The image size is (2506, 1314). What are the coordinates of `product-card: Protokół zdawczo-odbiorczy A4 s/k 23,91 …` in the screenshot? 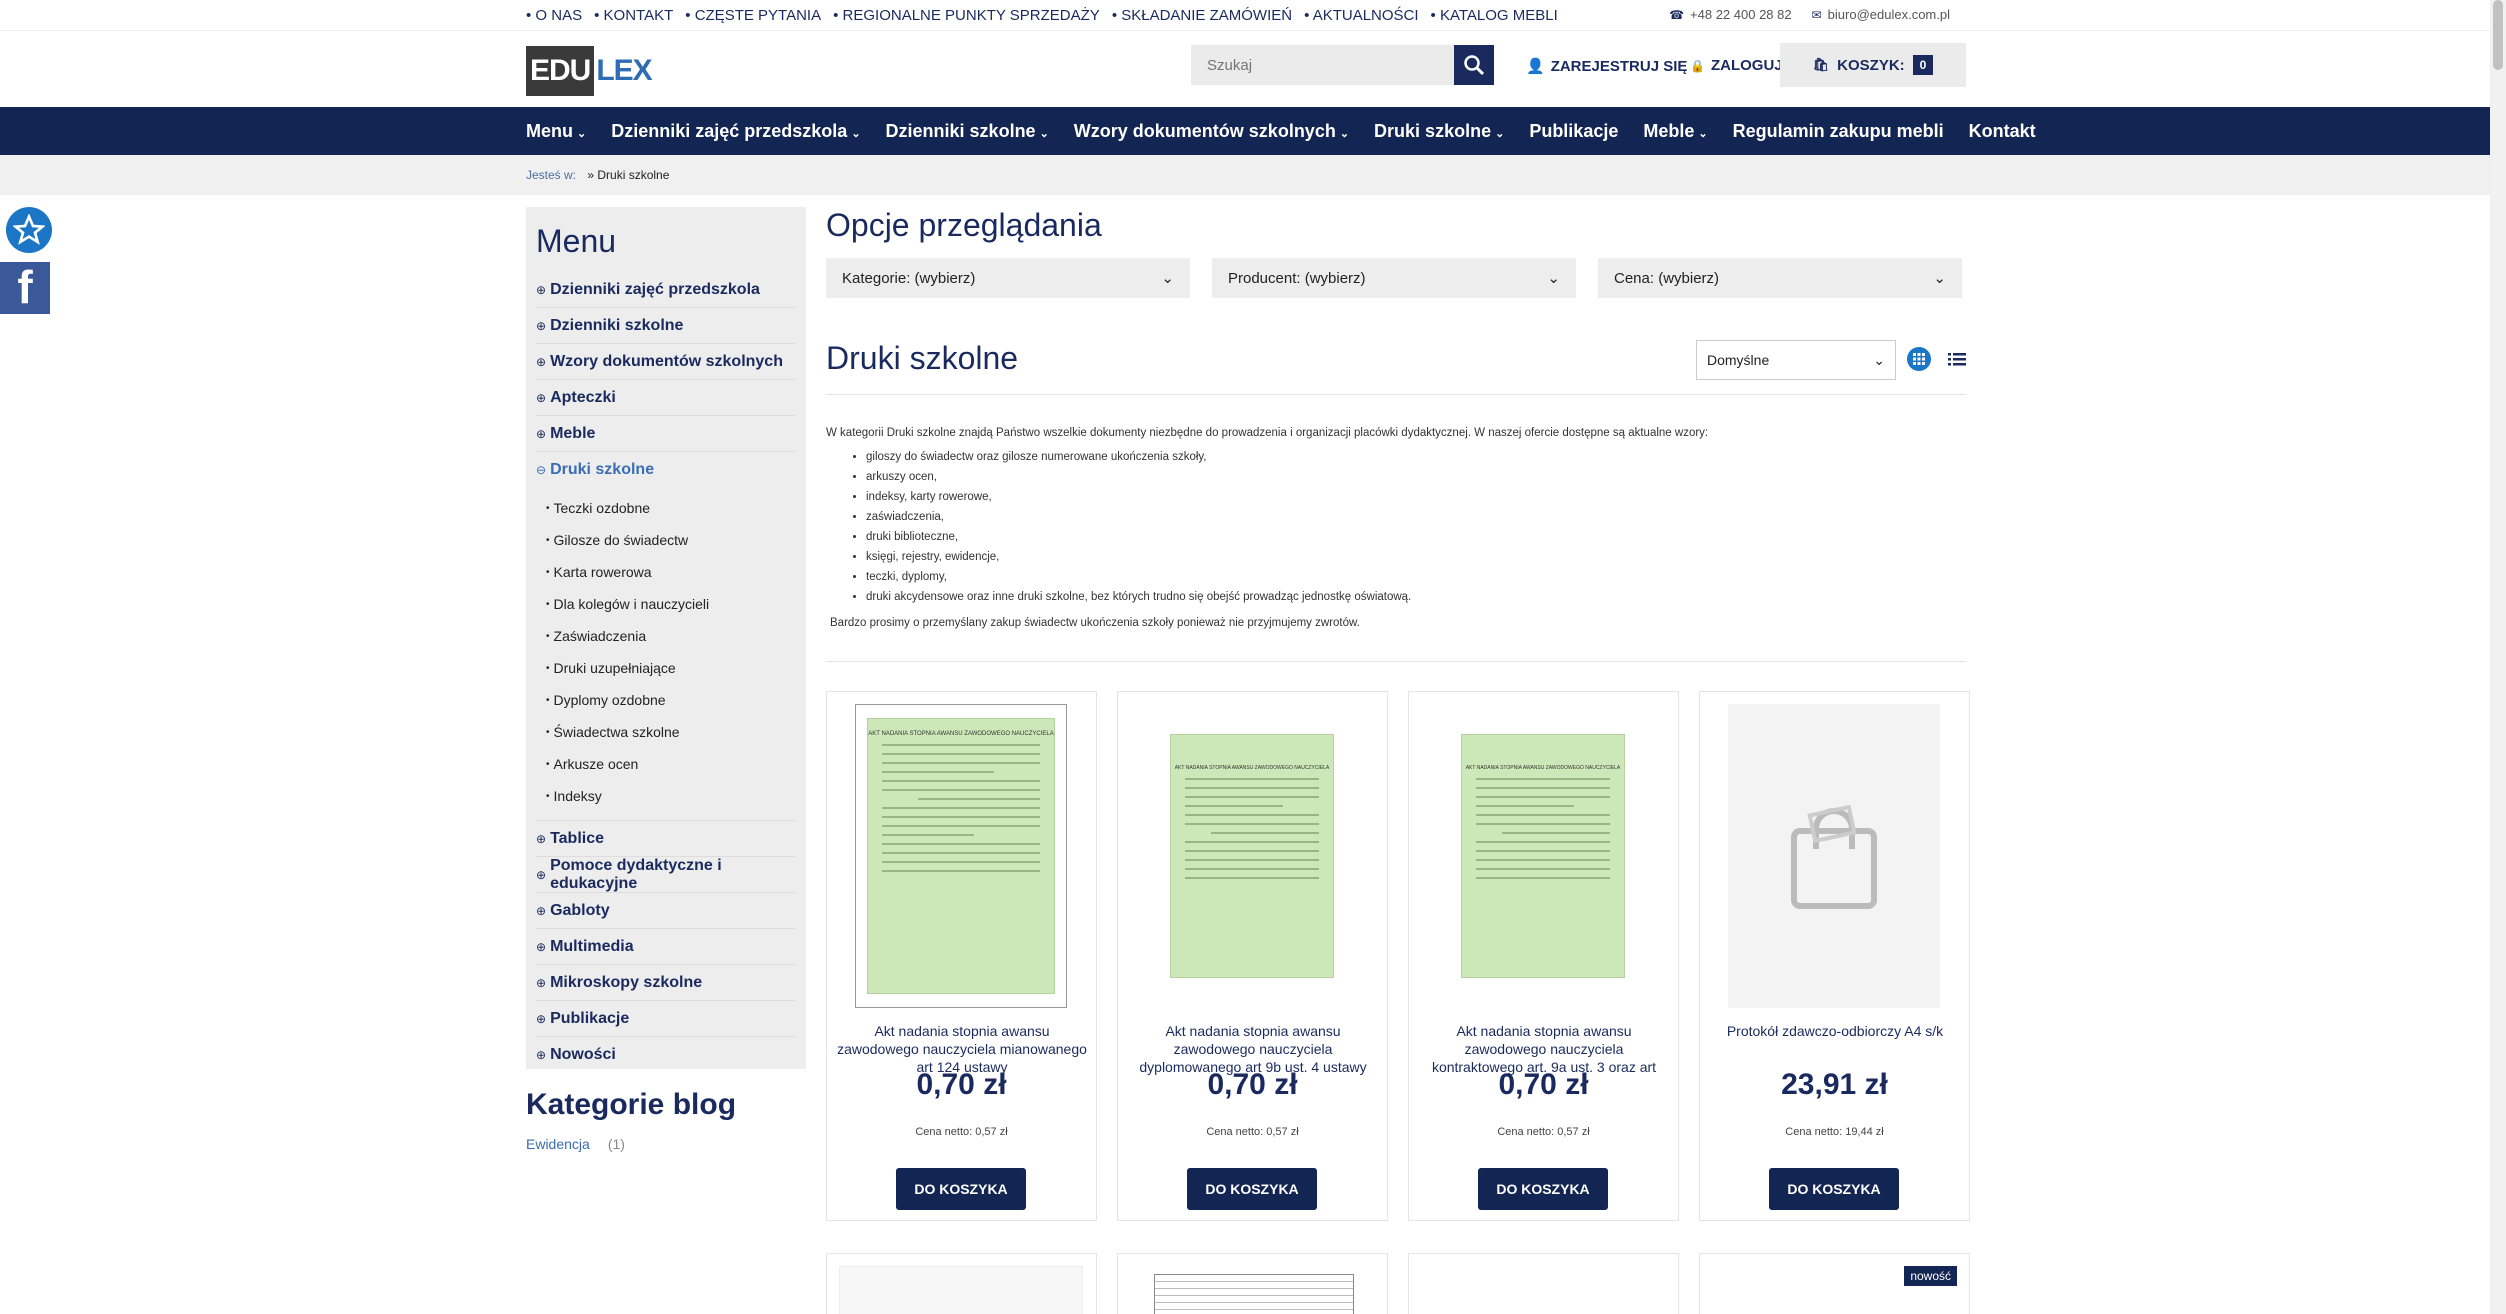 It's located at (1834, 956).